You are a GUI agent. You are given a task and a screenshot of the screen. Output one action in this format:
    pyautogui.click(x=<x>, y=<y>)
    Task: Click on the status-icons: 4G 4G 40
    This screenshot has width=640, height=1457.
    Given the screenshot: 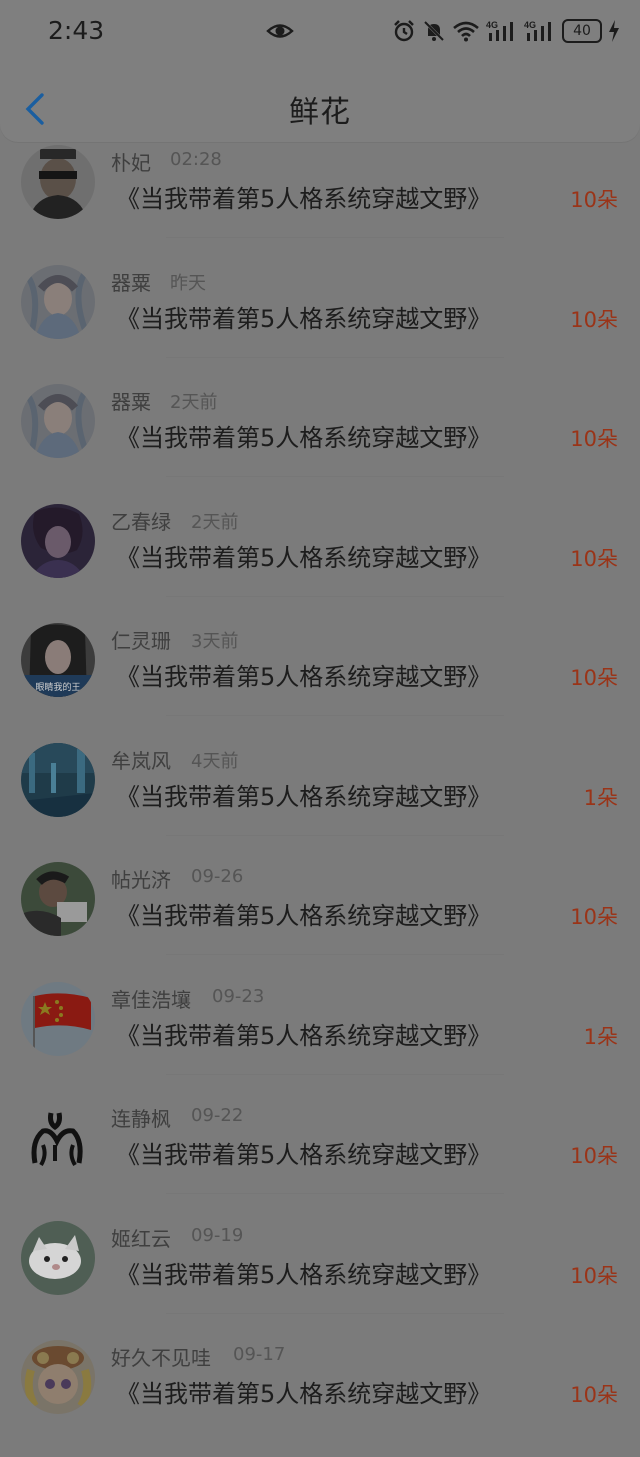 What is the action you would take?
    pyautogui.click(x=506, y=31)
    